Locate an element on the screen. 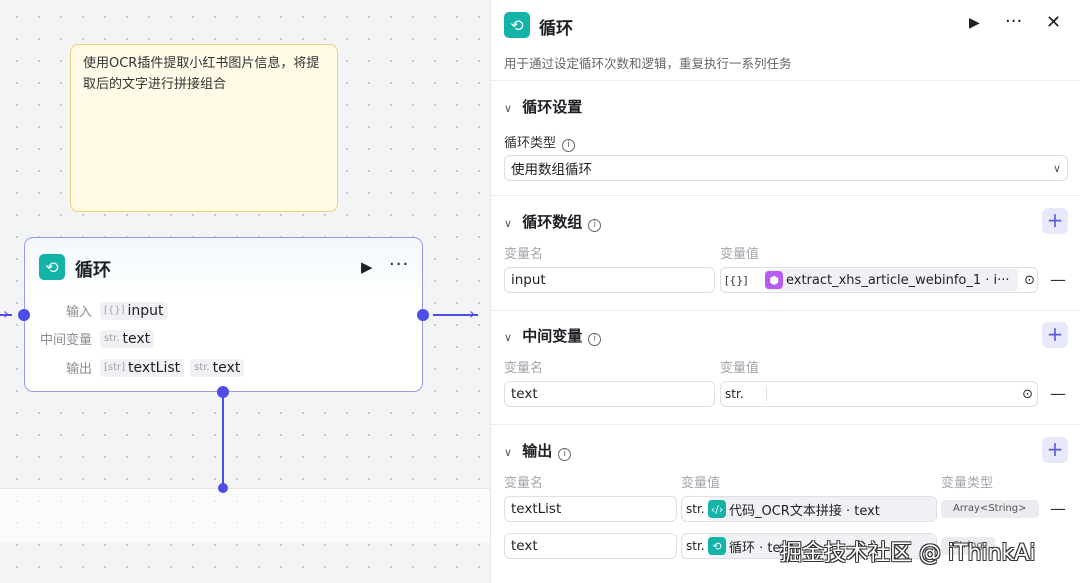 This screenshot has width=1080, height=583. loop-type-label: 循环类型 is located at coordinates (530, 143).